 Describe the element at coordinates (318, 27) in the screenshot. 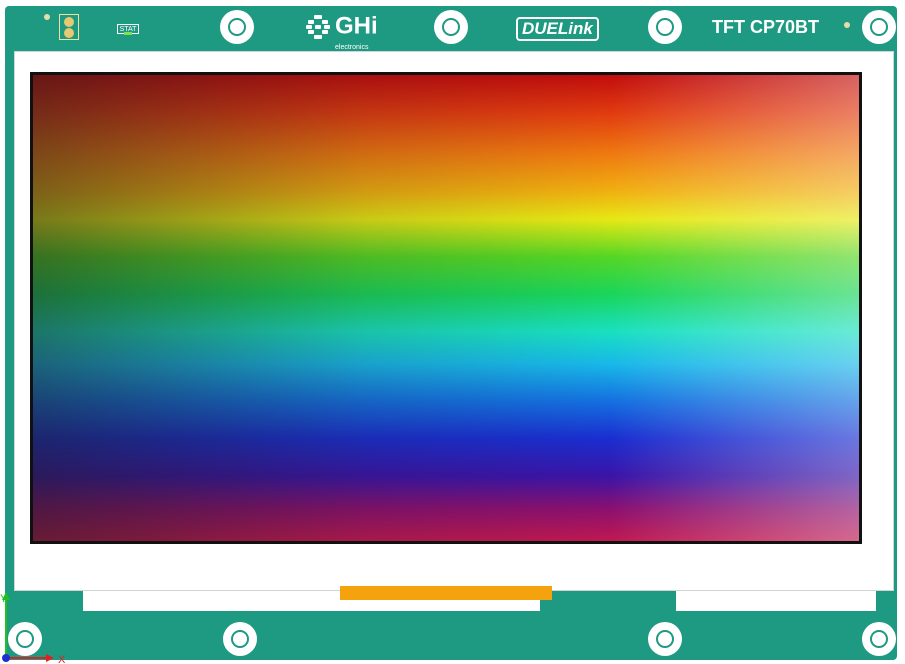

I see `ghi-logo-icon` at that location.